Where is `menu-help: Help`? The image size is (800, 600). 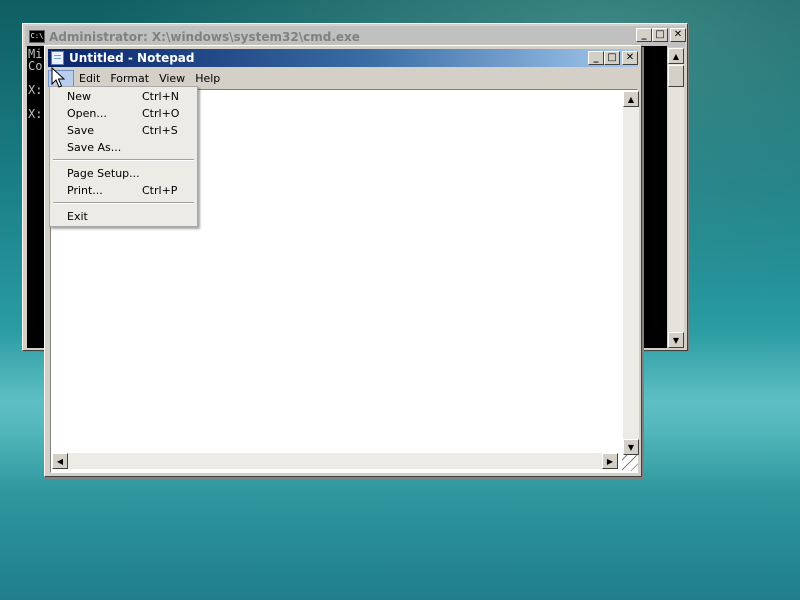
menu-help: Help is located at coordinates (207, 78).